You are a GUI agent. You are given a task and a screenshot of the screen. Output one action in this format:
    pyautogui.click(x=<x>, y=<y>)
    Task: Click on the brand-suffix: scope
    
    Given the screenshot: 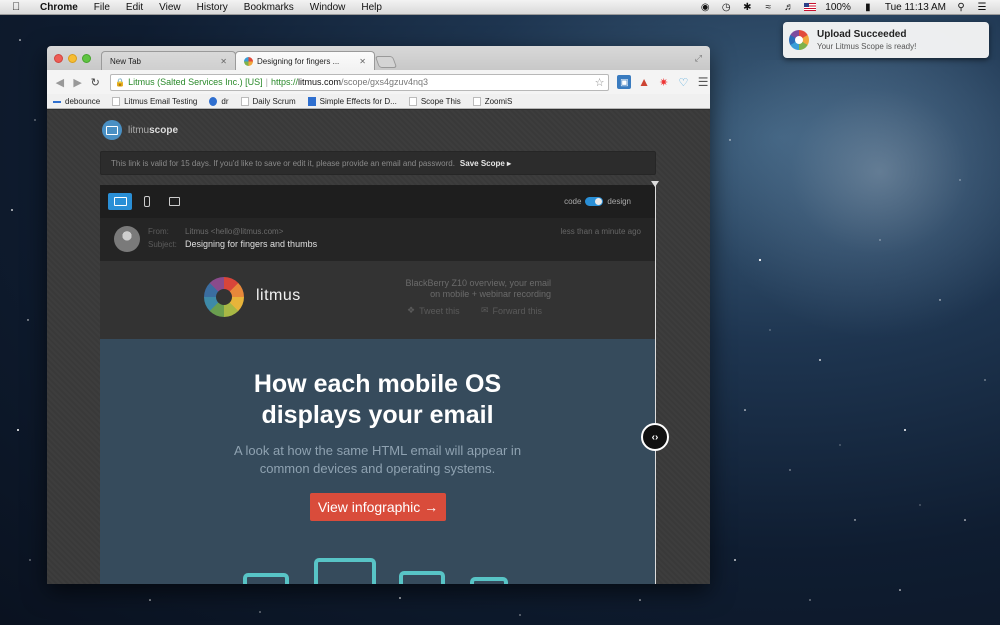 What is the action you would take?
    pyautogui.click(x=164, y=130)
    